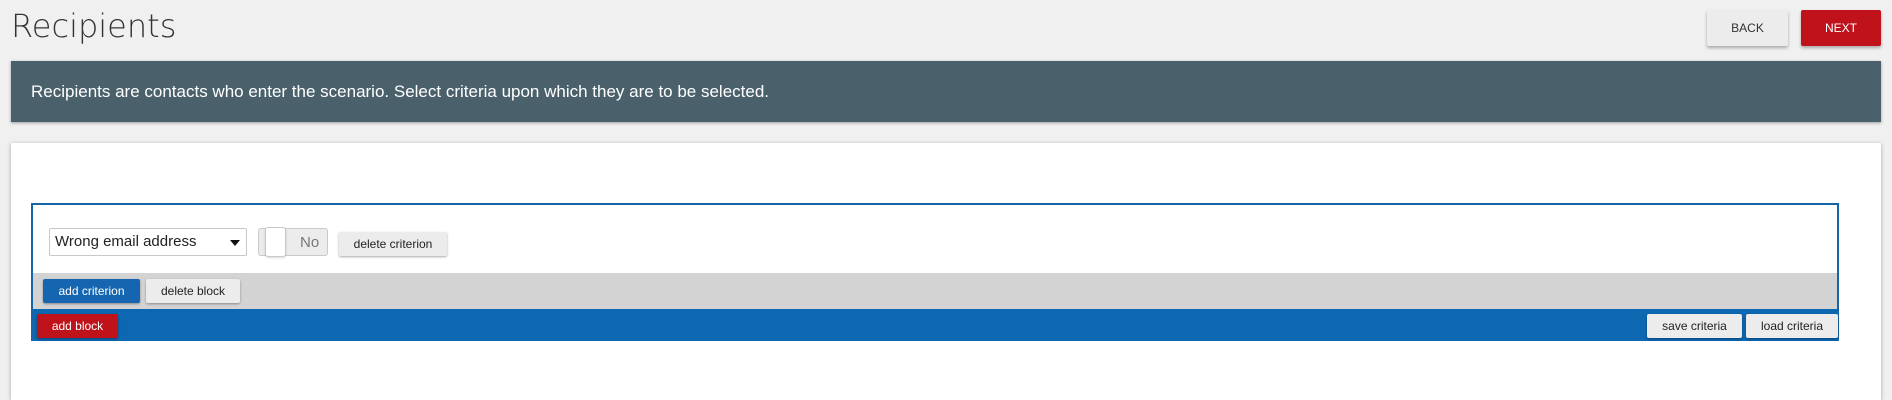  Describe the element at coordinates (310, 242) in the screenshot. I see `toggle-label: No` at that location.